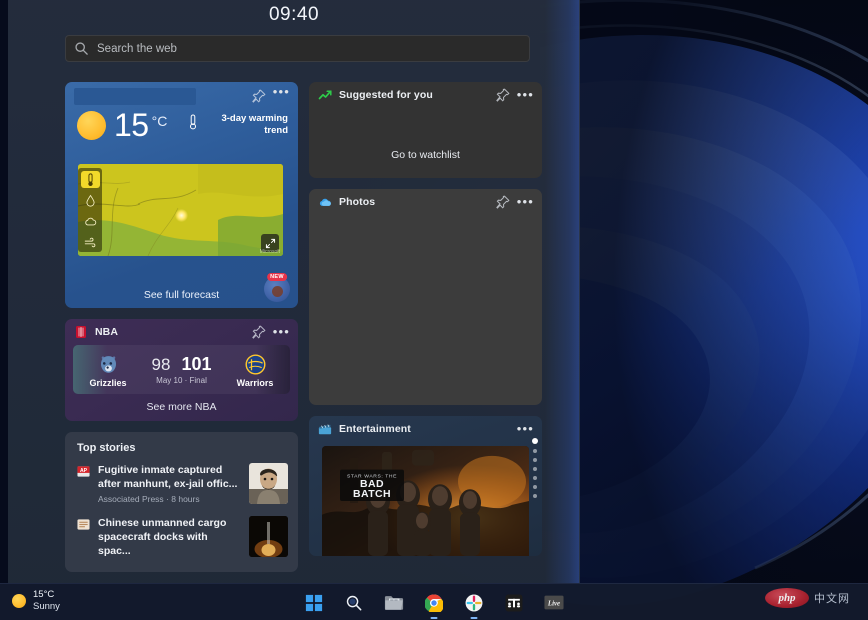 The width and height of the screenshot is (868, 620). What do you see at coordinates (90, 210) in the screenshot?
I see `weather-map-layer-rail` at bounding box center [90, 210].